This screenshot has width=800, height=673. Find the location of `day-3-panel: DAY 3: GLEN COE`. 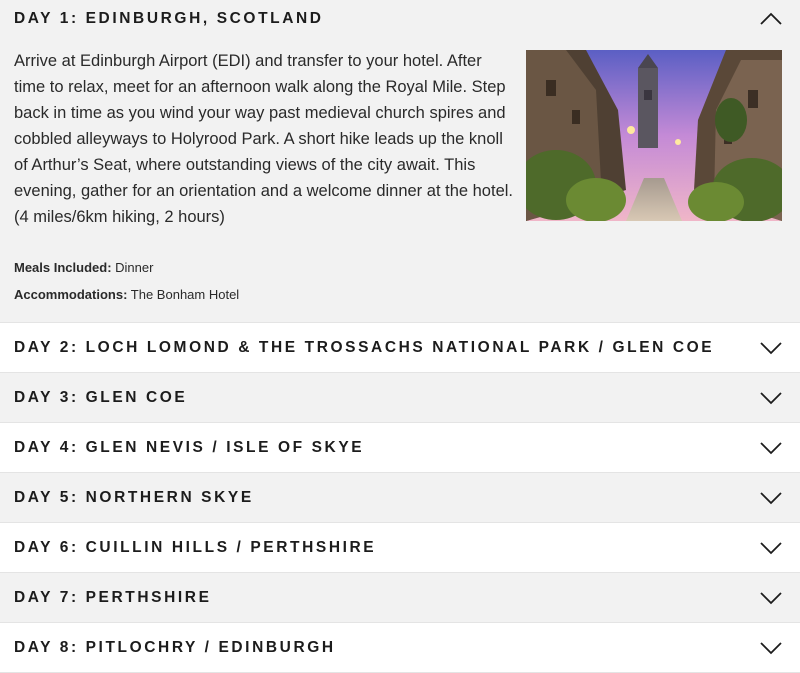

day-3-panel: DAY 3: GLEN COE is located at coordinates (400, 398).